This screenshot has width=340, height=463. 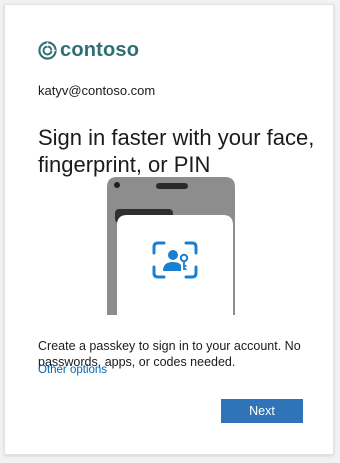 I want to click on phone-speaker, so click(x=172, y=186).